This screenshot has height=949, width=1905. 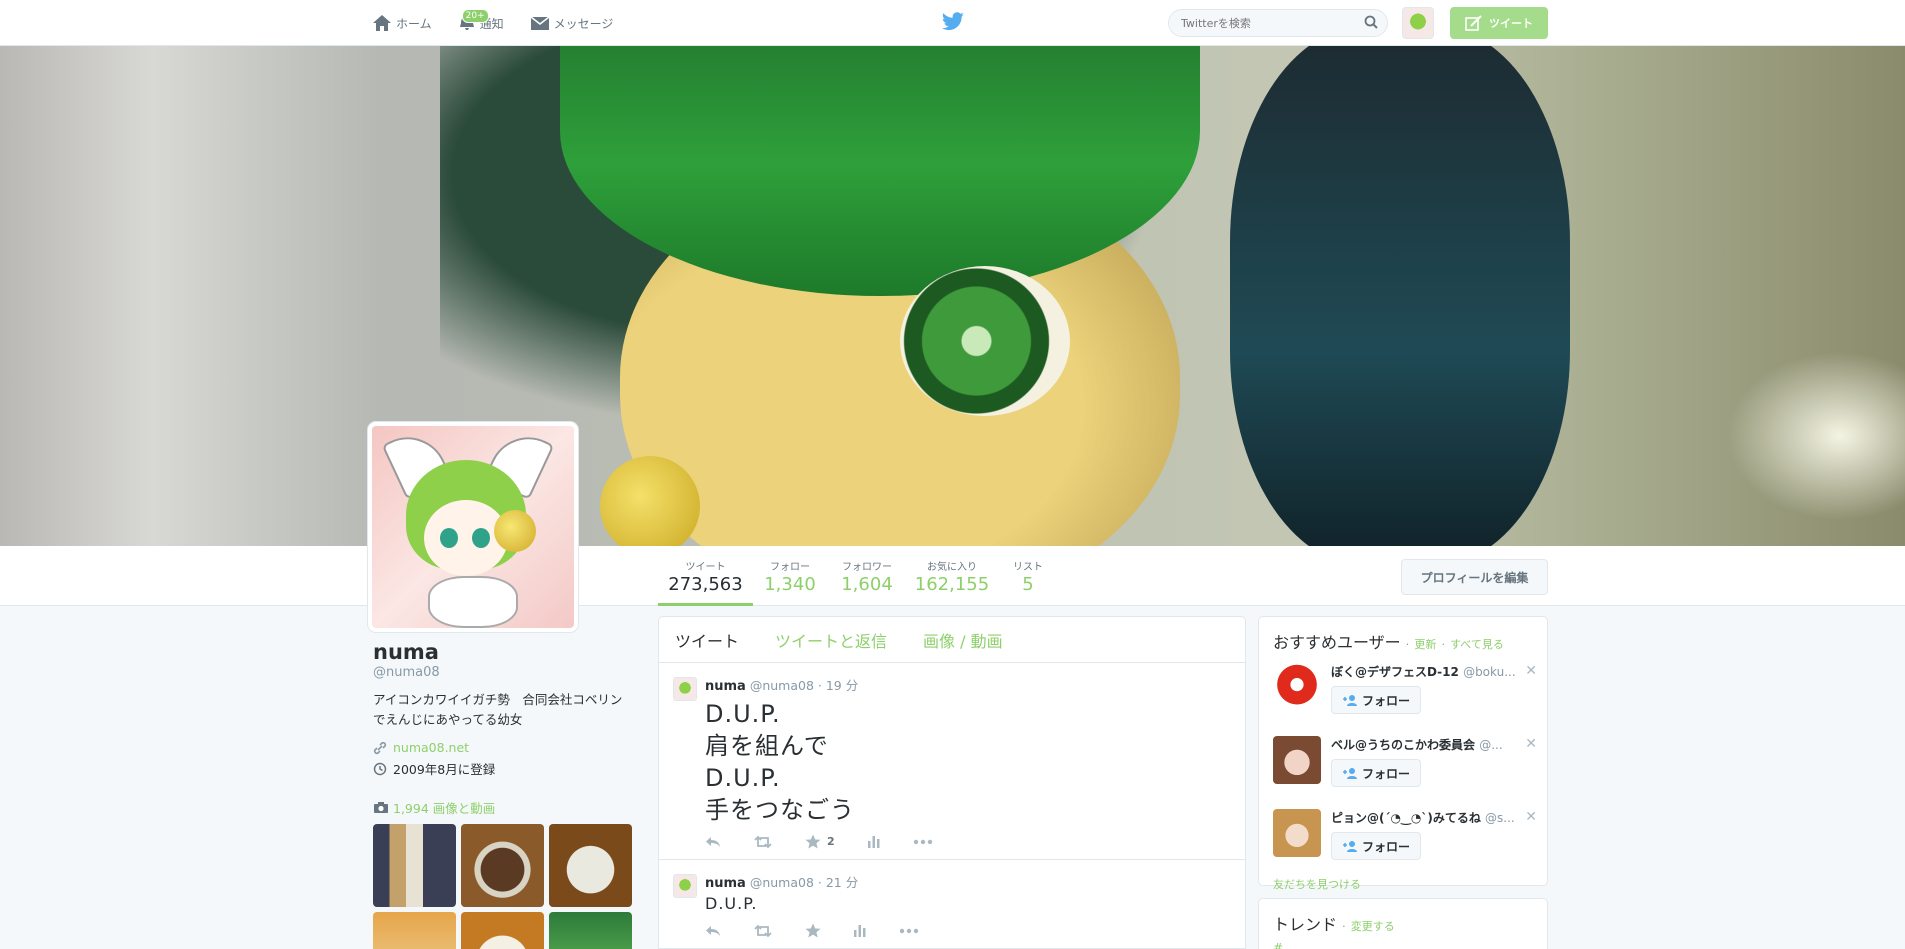 What do you see at coordinates (1385, 773) in the screenshot?
I see `follow-button-label: フォロー` at bounding box center [1385, 773].